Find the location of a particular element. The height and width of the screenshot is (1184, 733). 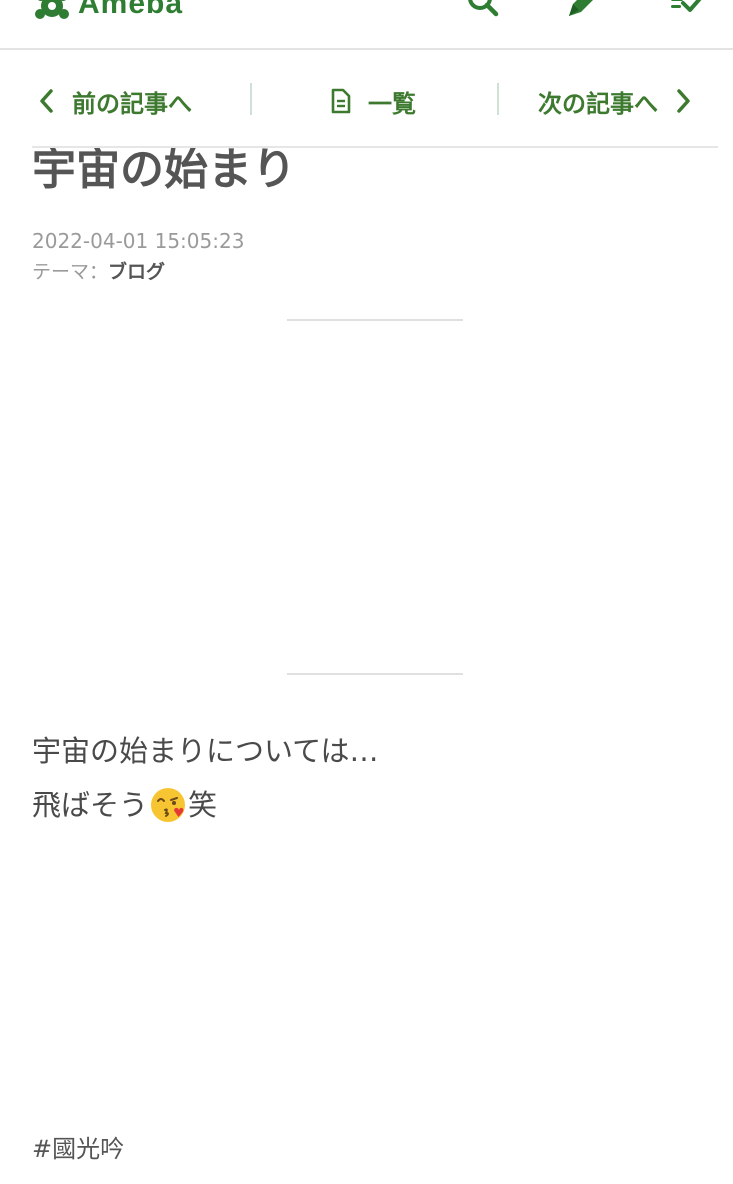

chevron-right-icon is located at coordinates (683, 101).